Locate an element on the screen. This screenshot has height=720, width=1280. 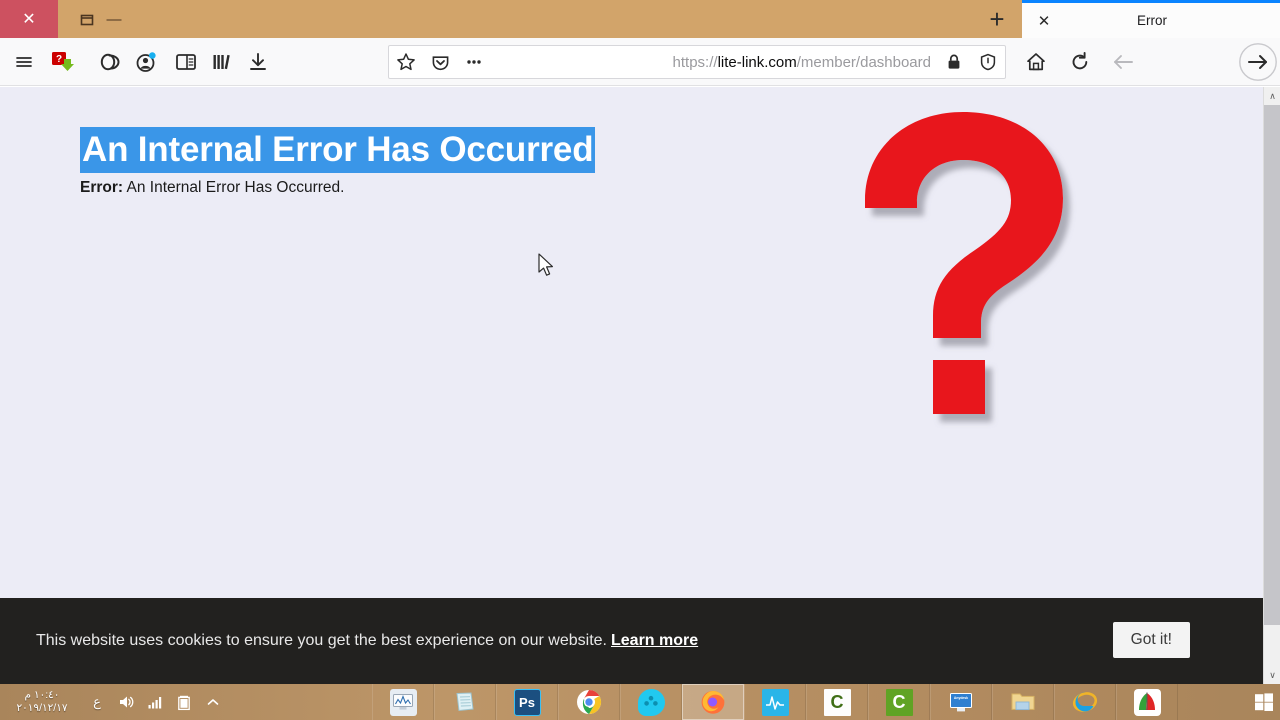
photoshop-icon: Ps is located at coordinates (527, 702).